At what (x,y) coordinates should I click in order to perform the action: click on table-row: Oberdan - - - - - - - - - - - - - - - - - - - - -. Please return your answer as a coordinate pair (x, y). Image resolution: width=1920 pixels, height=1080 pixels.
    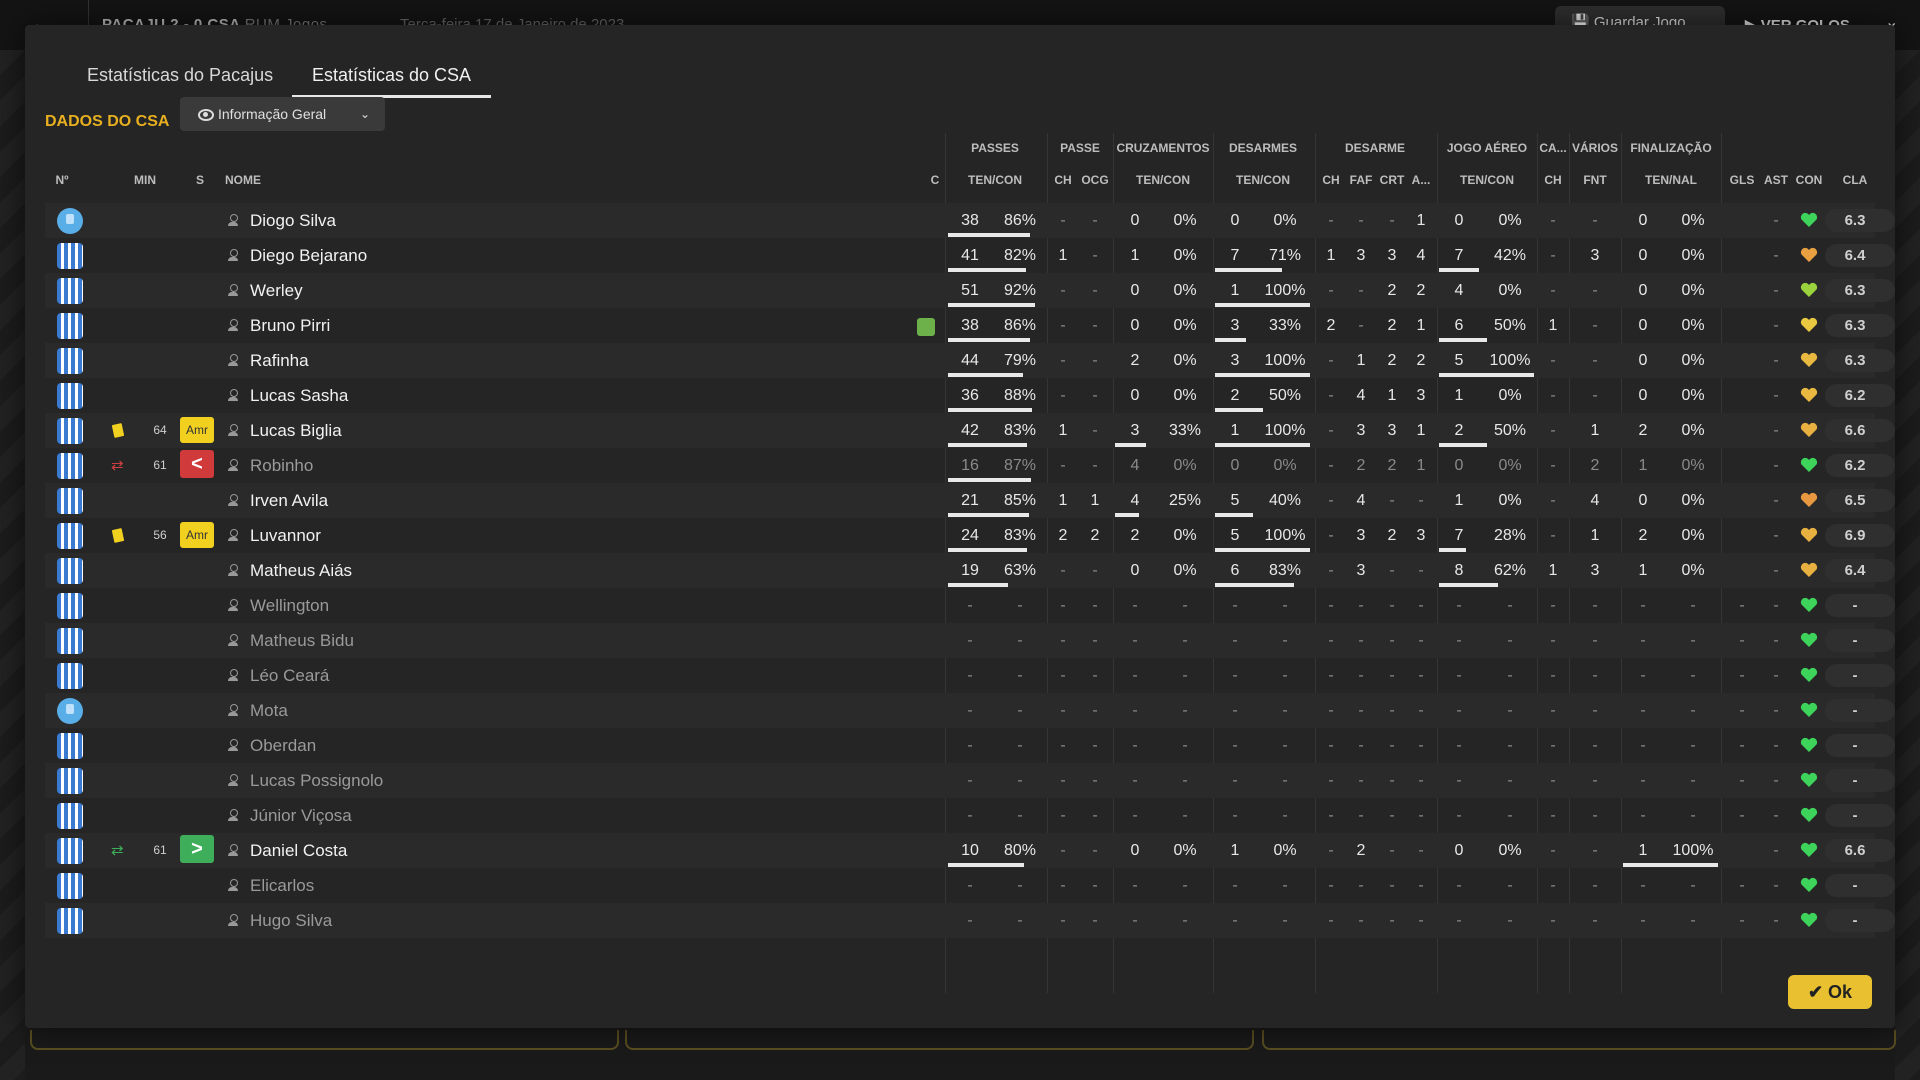
    Looking at the image, I should click on (970, 745).